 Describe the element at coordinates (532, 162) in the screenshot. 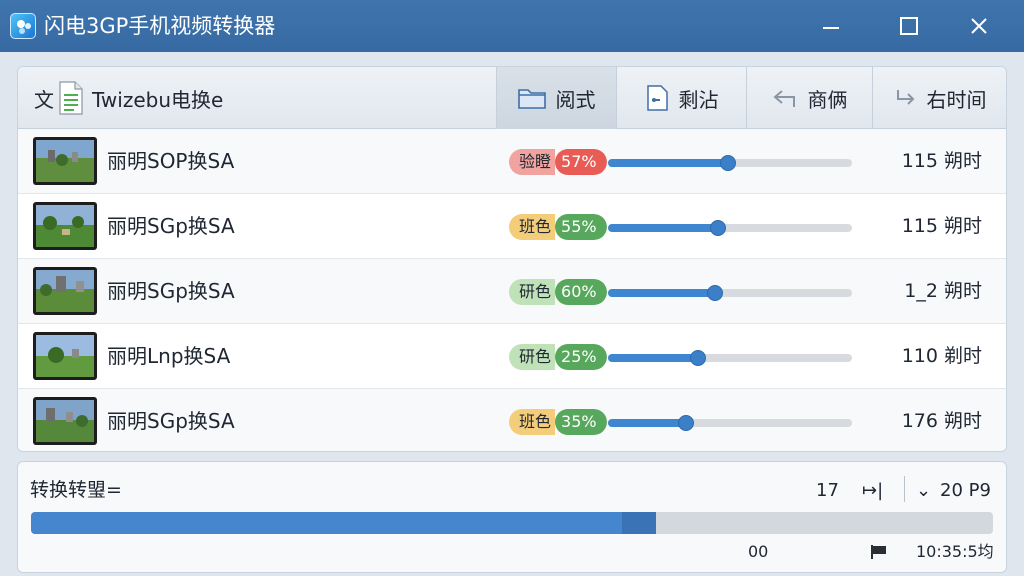

I see `status-text: 验瞪` at that location.